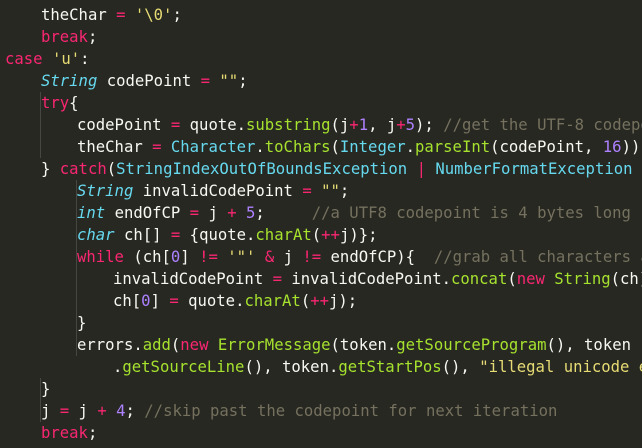  Describe the element at coordinates (340, 125) in the screenshot. I see `code-token: (j` at that location.